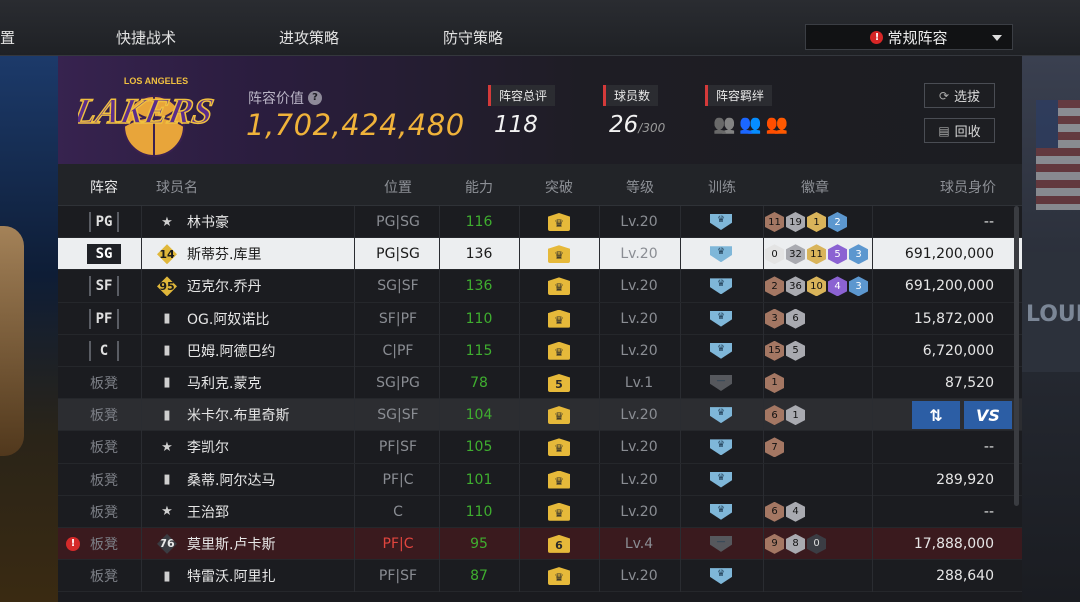 Image resolution: width=1080 pixels, height=602 pixels. I want to click on slot-cell: C, so click(104, 351).